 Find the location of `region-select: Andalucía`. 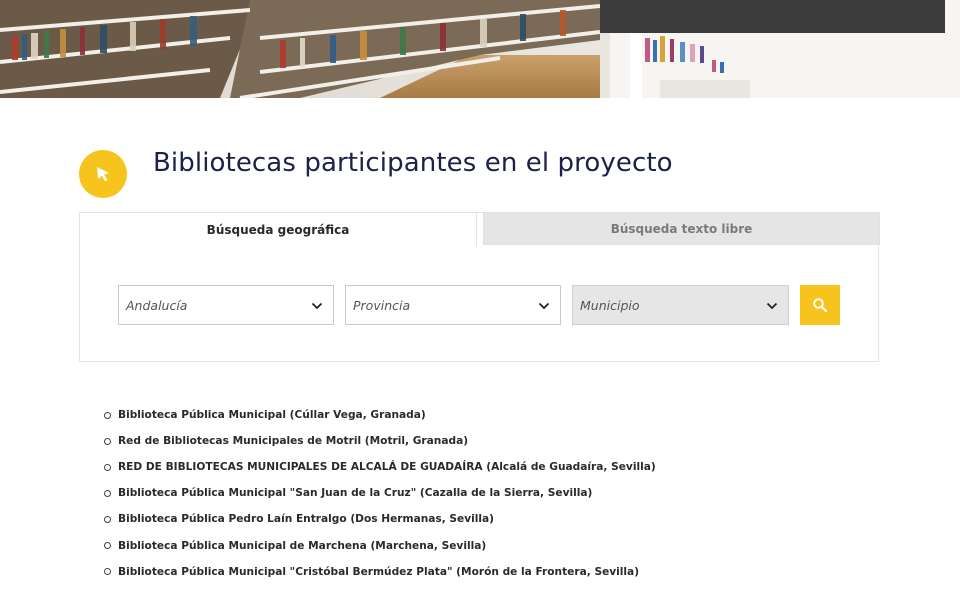

region-select: Andalucía is located at coordinates (226, 305).